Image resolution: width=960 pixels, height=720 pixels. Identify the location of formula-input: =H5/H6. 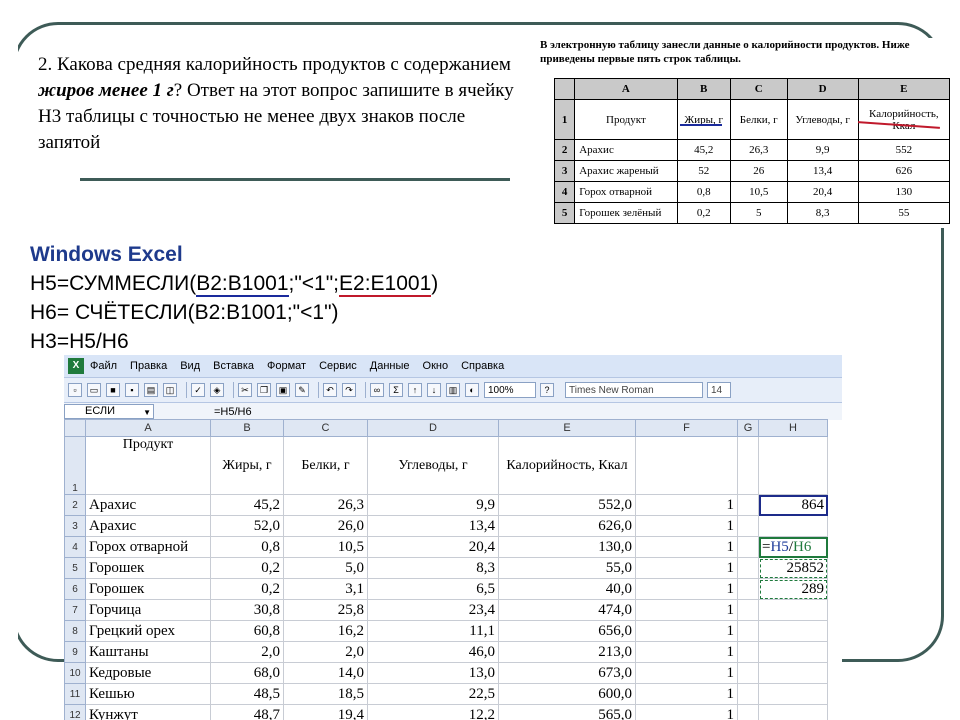
(233, 412).